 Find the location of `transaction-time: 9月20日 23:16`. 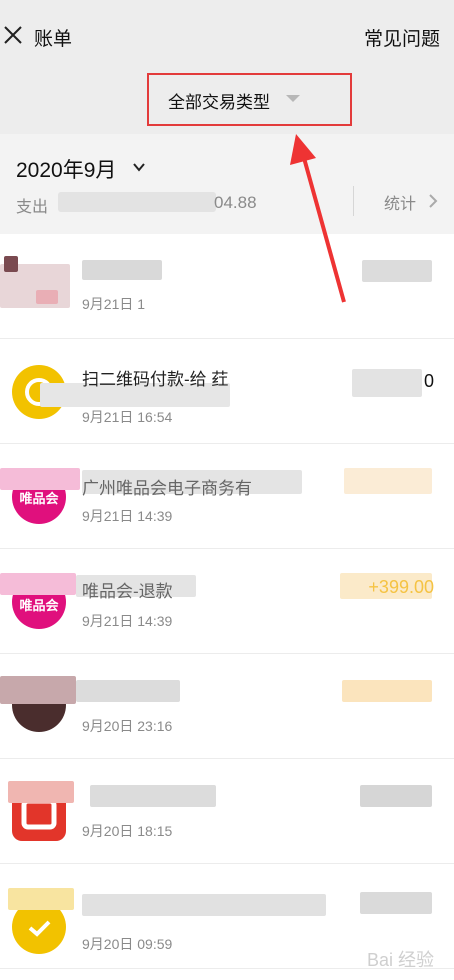

transaction-time: 9月20日 23:16 is located at coordinates (127, 726).